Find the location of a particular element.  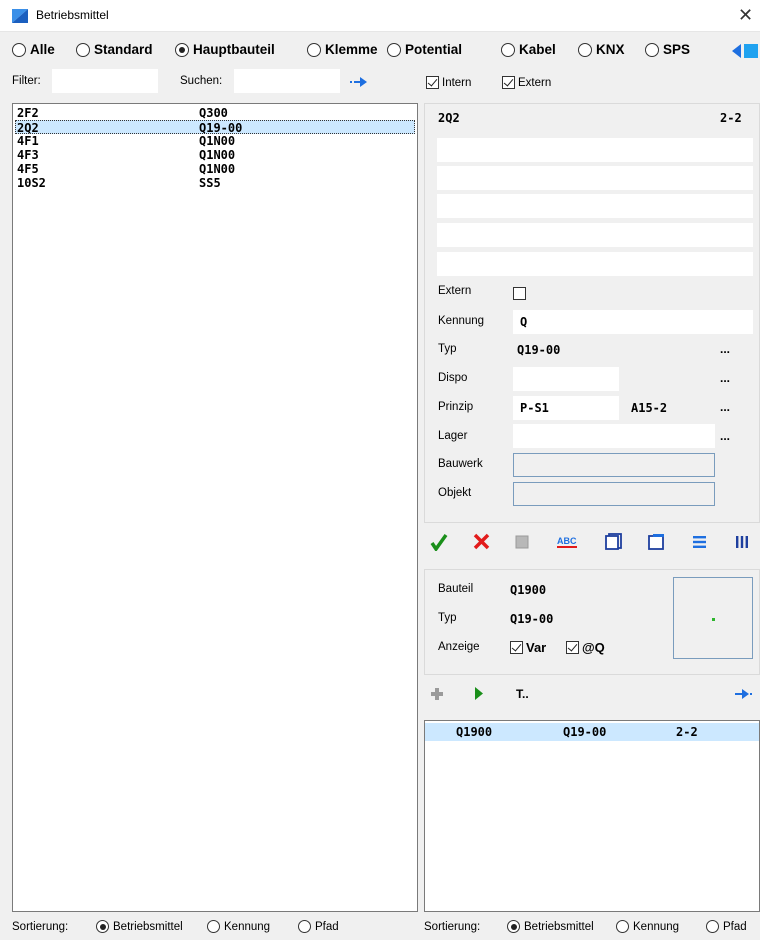

radio-label: Kabel is located at coordinates (537, 49).